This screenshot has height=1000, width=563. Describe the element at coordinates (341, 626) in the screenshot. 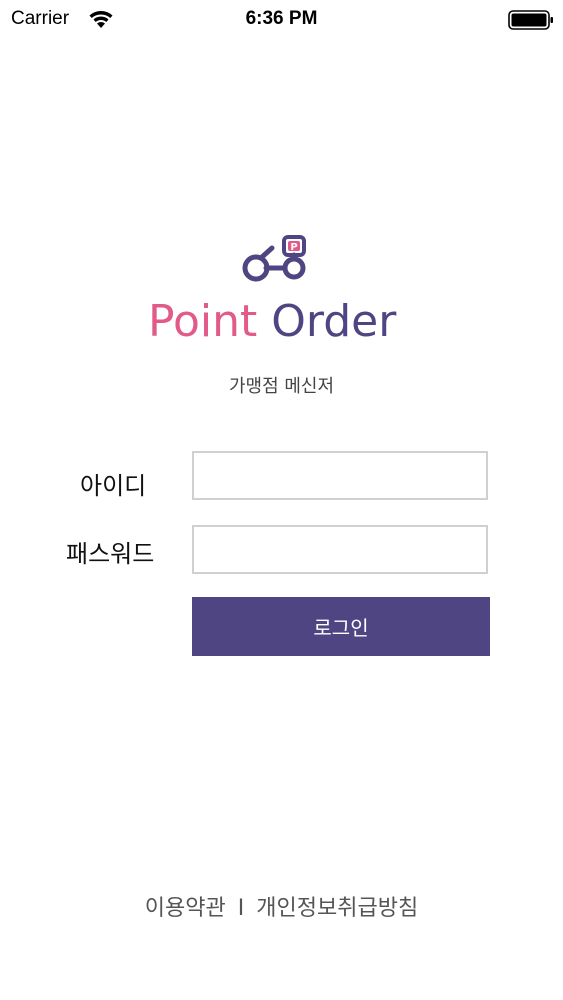

I see `login-button: 로그인` at that location.